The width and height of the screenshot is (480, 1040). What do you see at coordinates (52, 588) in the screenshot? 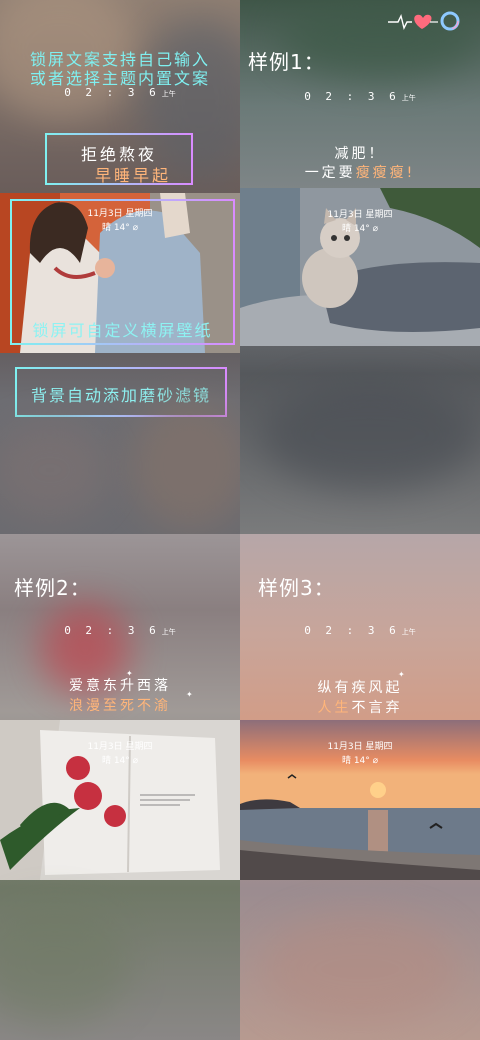
I see `sample-title: 样例2：` at bounding box center [52, 588].